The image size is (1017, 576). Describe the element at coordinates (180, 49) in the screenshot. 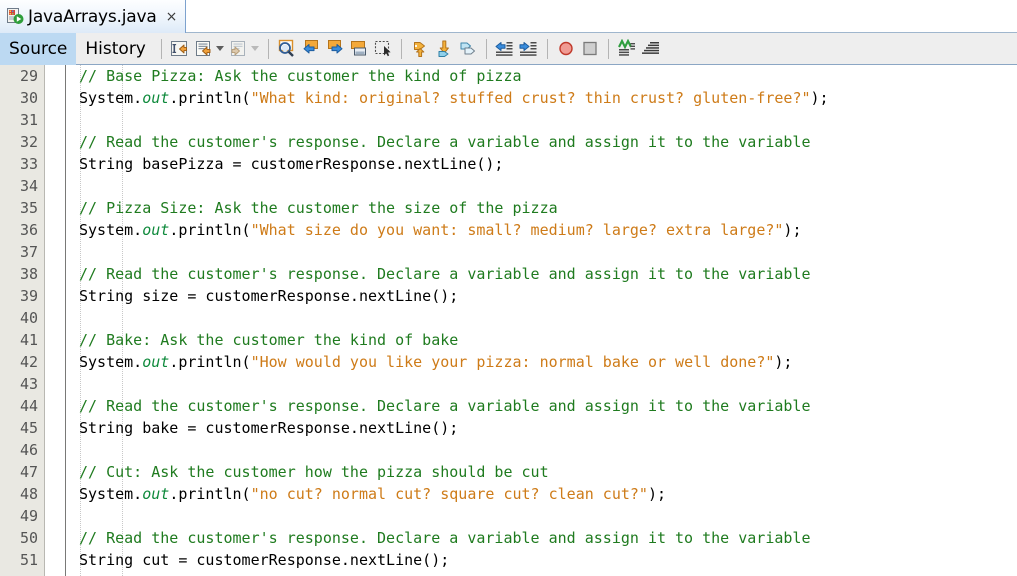

I see `last-edit-icon` at that location.